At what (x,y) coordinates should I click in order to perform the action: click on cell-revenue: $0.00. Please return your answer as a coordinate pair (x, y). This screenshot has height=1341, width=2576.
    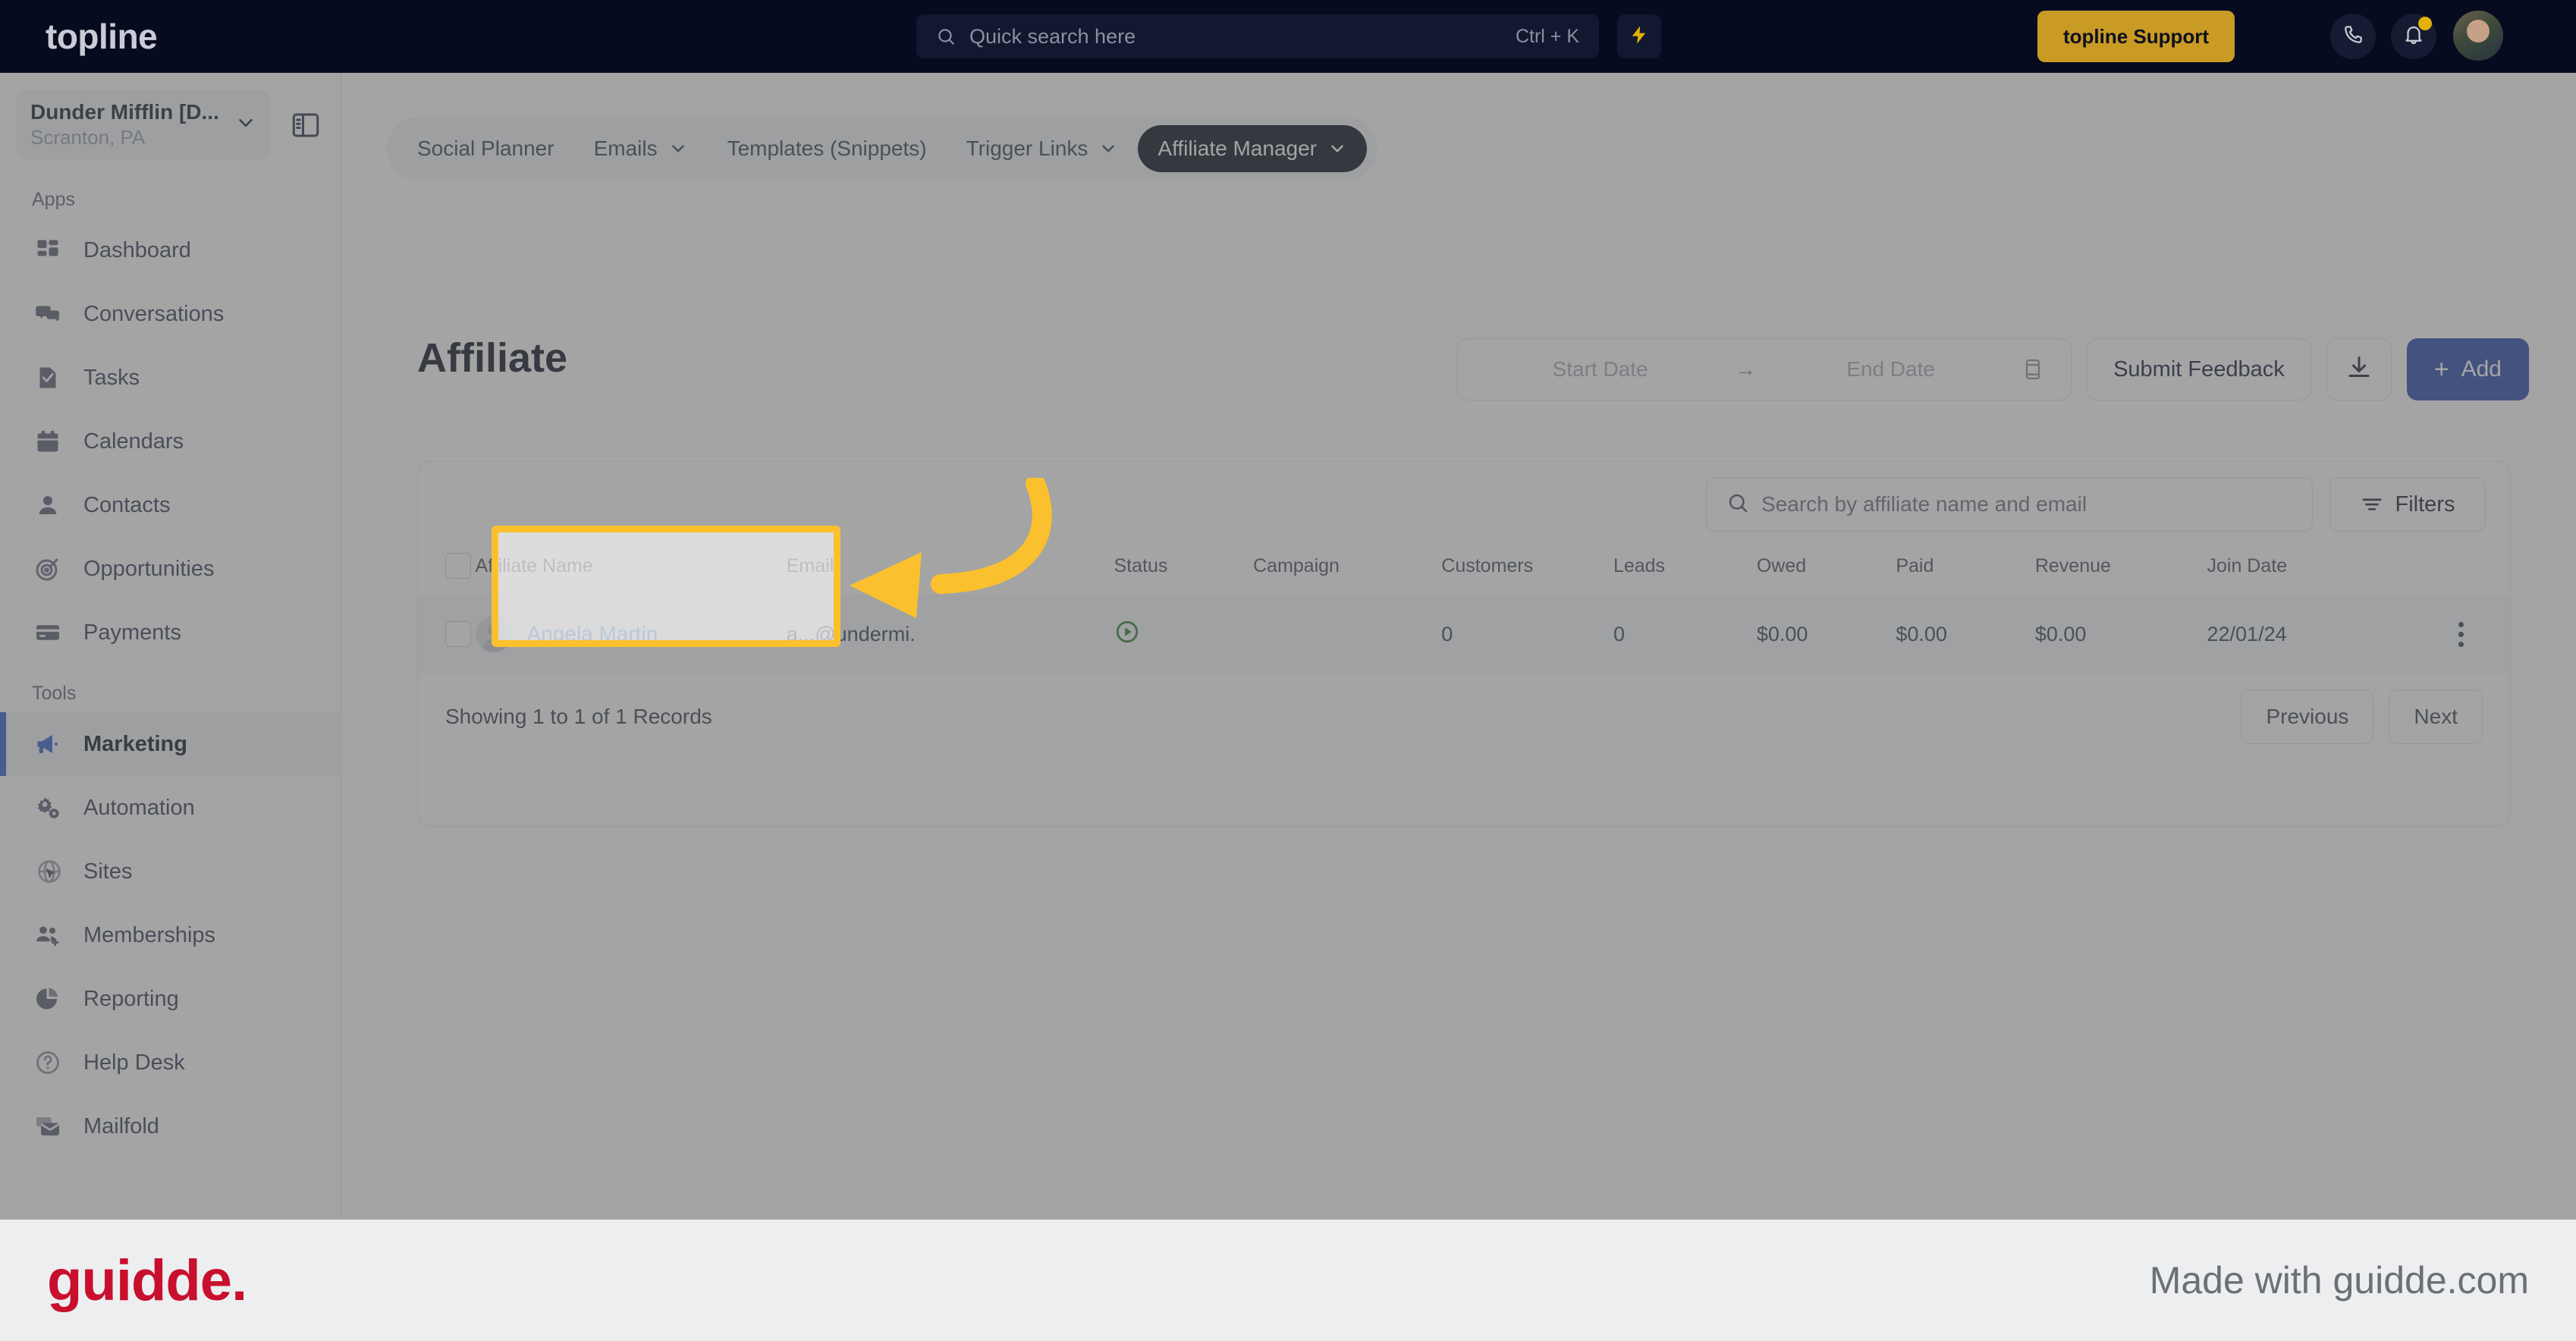
    Looking at the image, I should click on (2120, 634).